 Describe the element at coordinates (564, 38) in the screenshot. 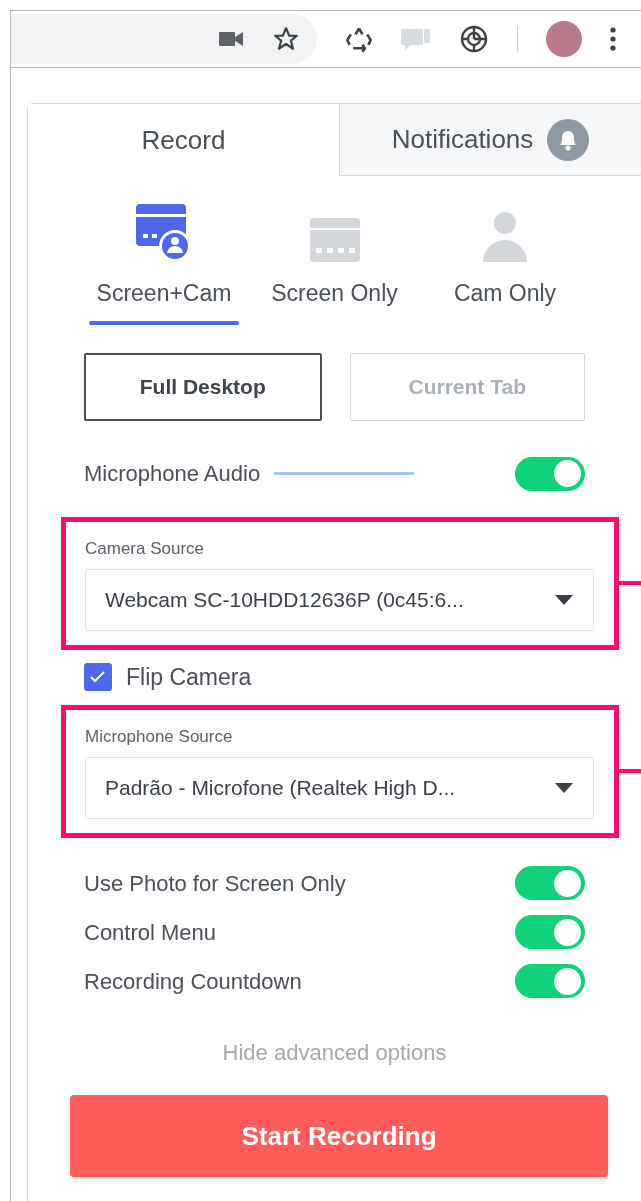

I see `avatar` at that location.